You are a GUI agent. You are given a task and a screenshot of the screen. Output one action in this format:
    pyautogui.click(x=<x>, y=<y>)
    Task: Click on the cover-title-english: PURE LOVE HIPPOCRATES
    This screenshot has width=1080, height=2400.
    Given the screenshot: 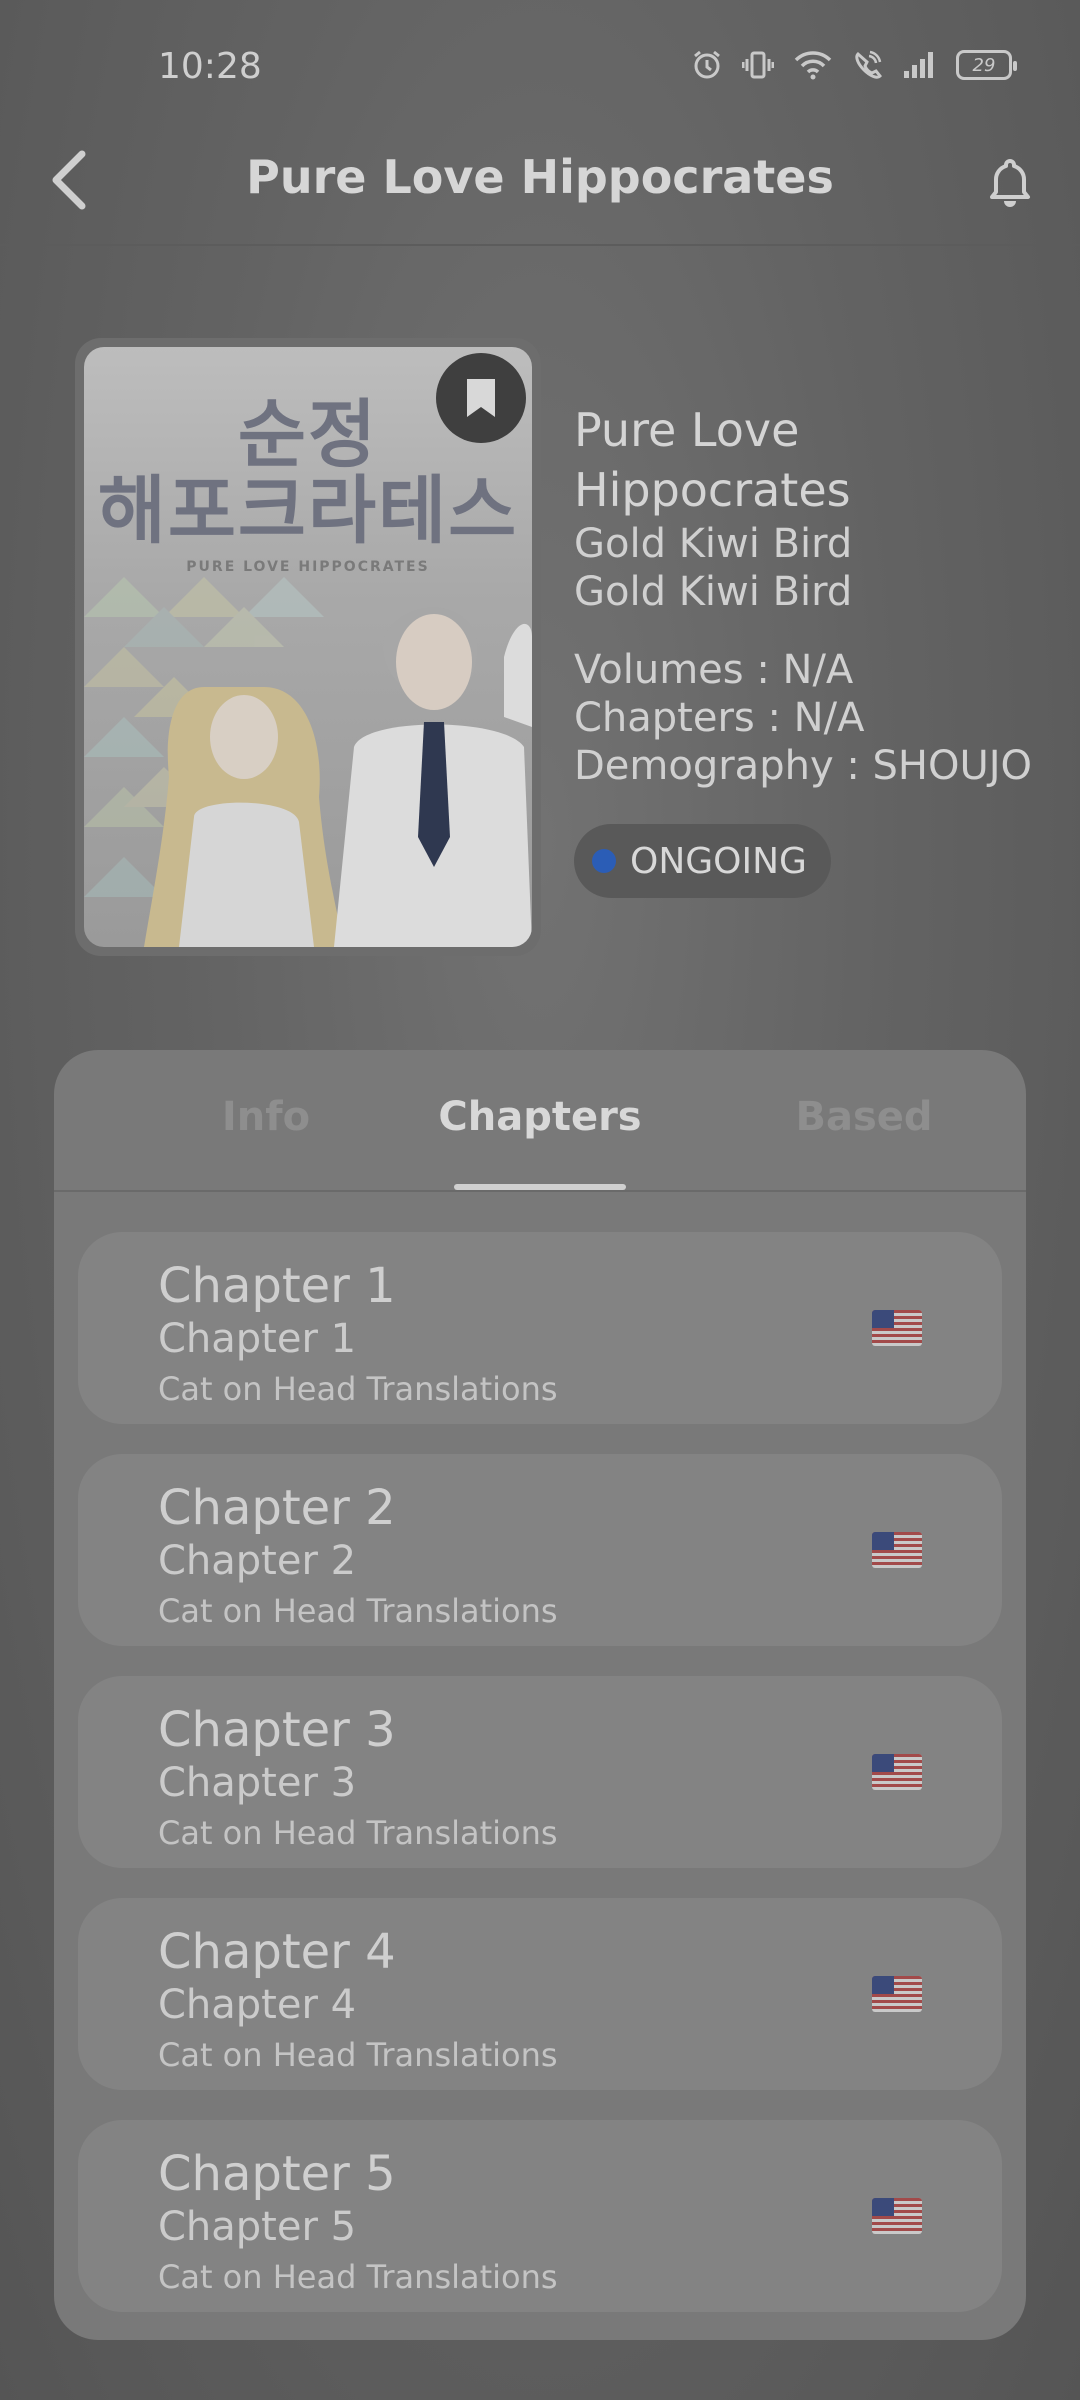 What is the action you would take?
    pyautogui.click(x=308, y=567)
    